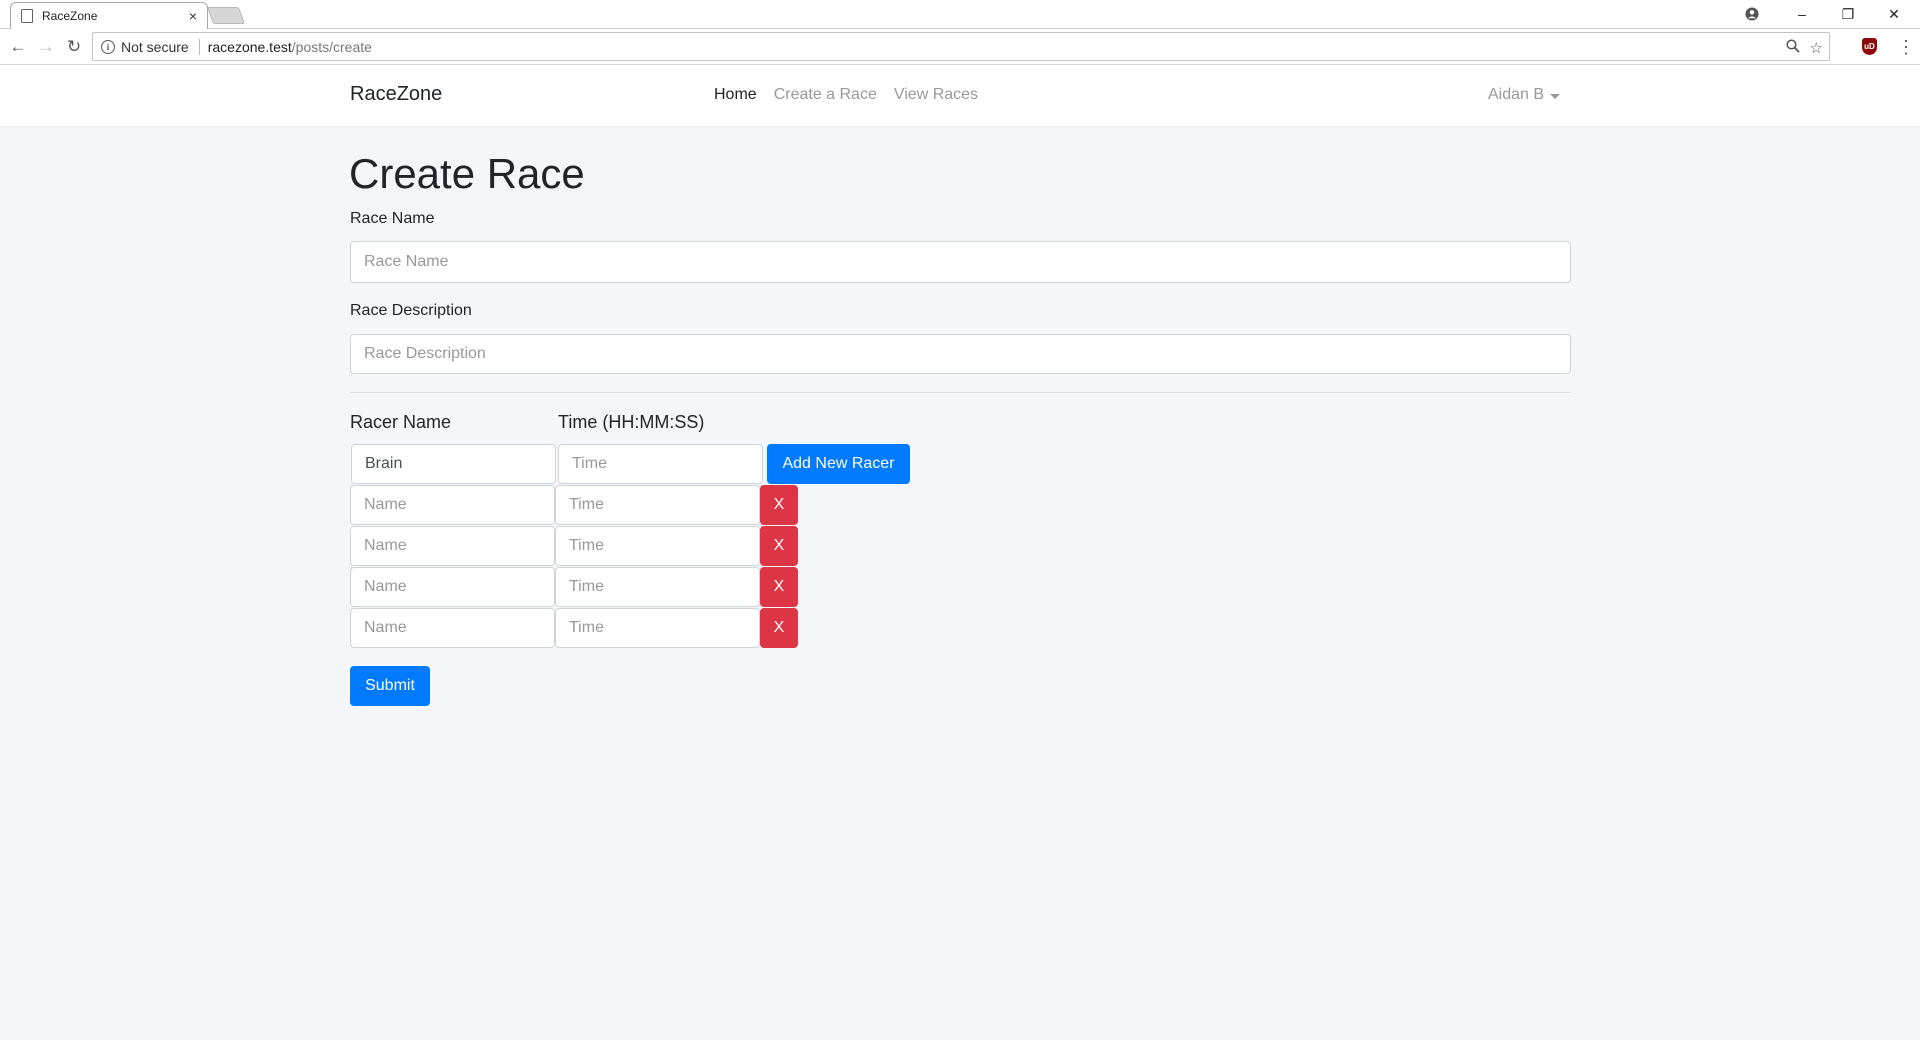 This screenshot has height=1040, width=1920. What do you see at coordinates (1792, 47) in the screenshot?
I see `zoom-icon` at bounding box center [1792, 47].